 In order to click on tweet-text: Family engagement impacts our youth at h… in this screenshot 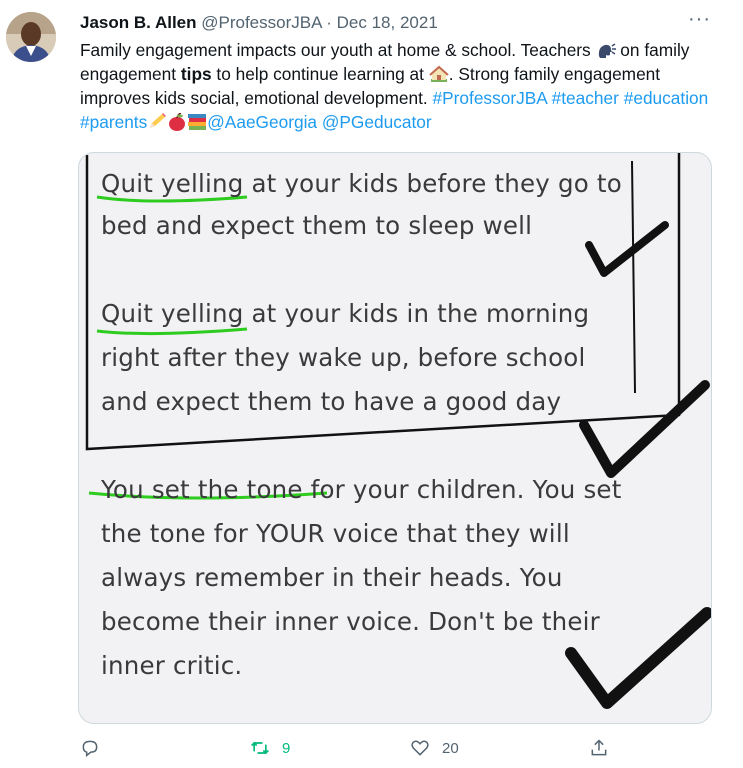, I will do `click(400, 86)`.